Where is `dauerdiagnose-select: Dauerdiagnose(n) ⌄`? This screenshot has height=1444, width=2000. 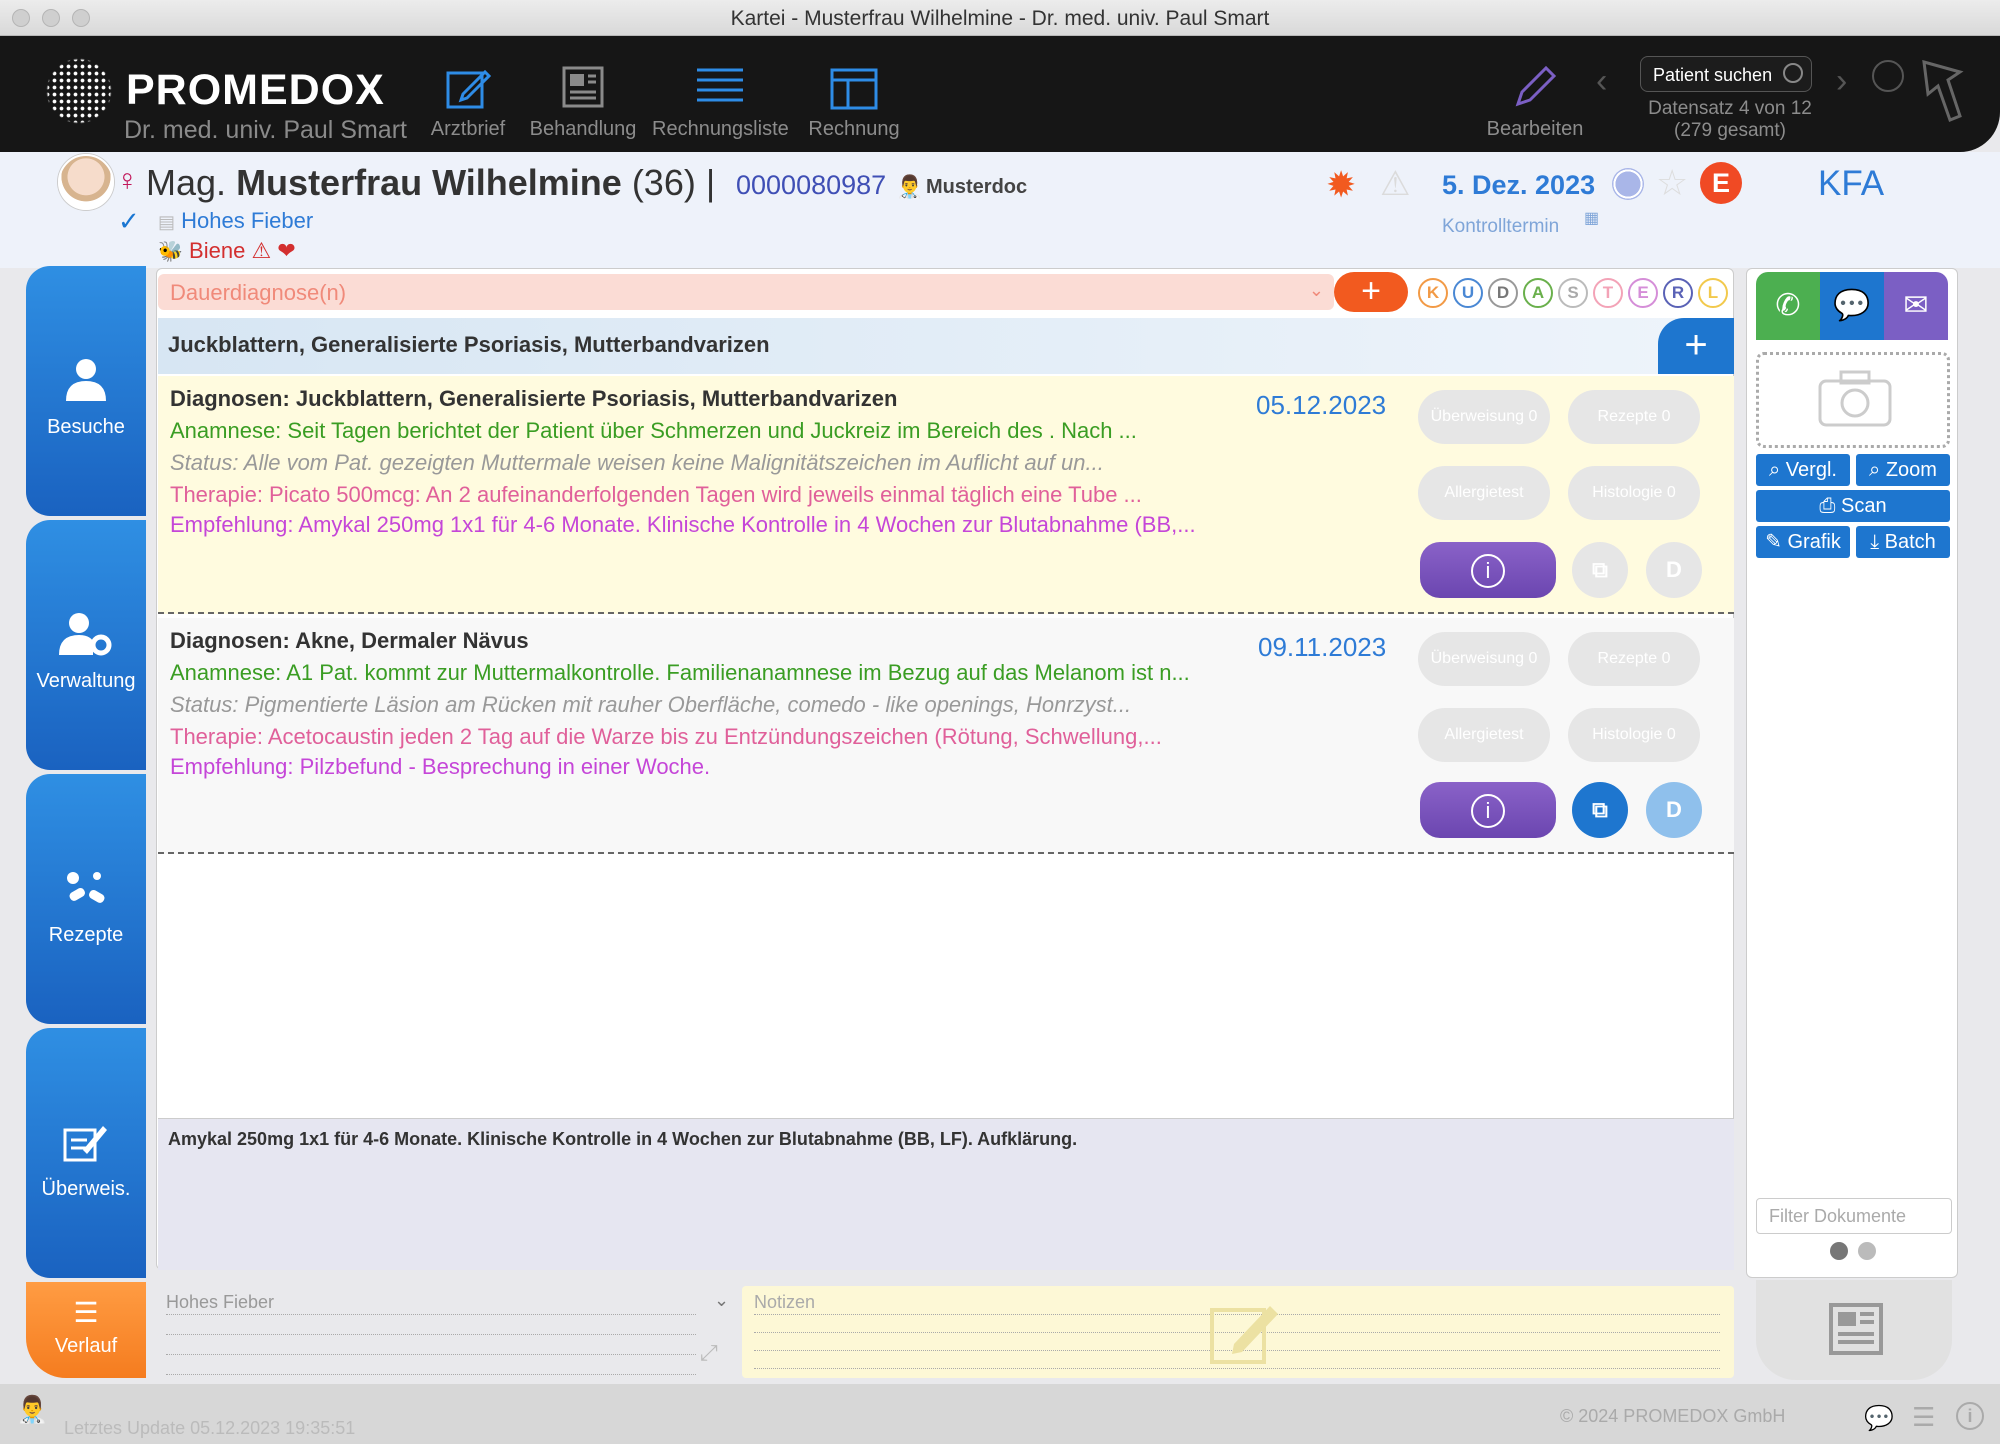
dauerdiagnose-select: Dauerdiagnose(n) ⌄ is located at coordinates (746, 292).